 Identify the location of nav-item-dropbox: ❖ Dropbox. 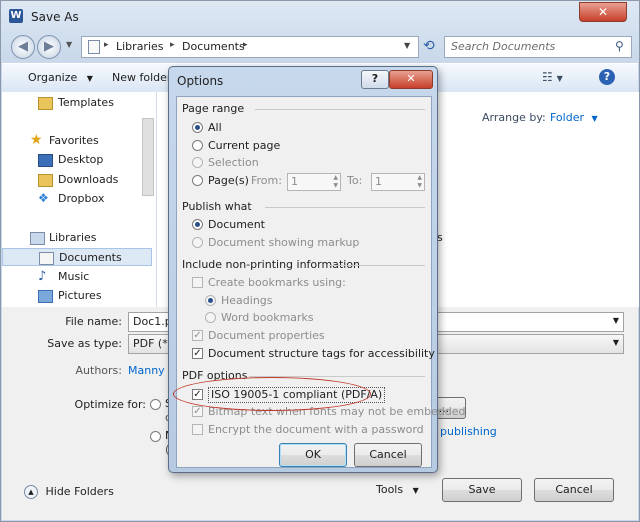
(77, 199).